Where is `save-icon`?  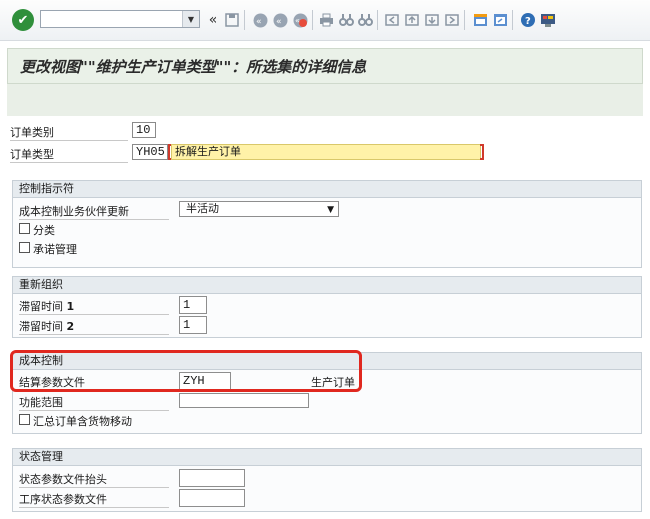
save-icon is located at coordinates (232, 20).